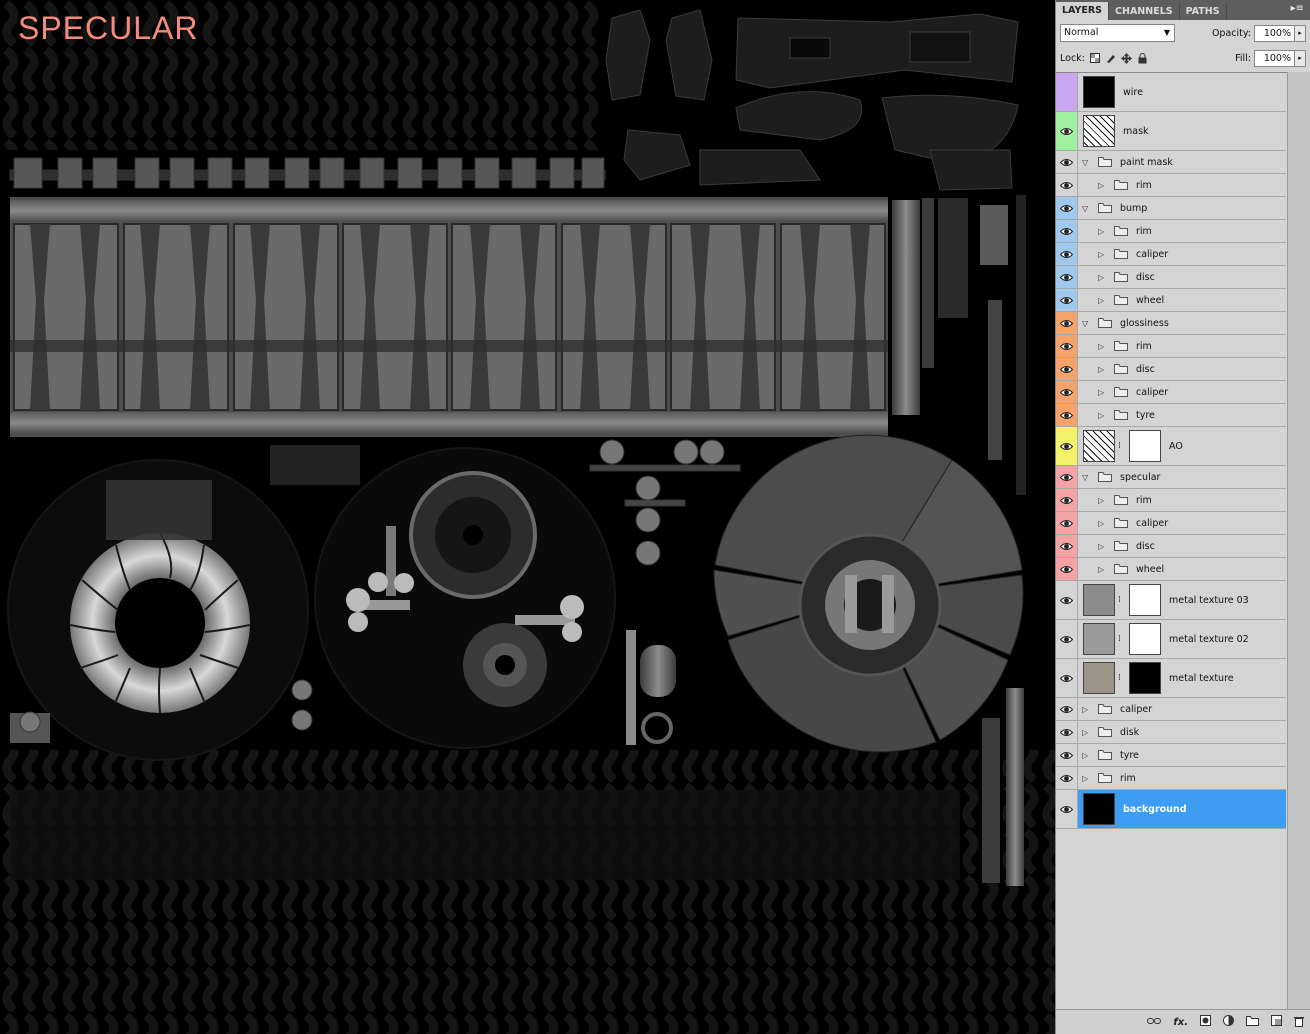 The image size is (1310, 1034). Describe the element at coordinates (1171, 131) in the screenshot. I see `layer-row: mask` at that location.